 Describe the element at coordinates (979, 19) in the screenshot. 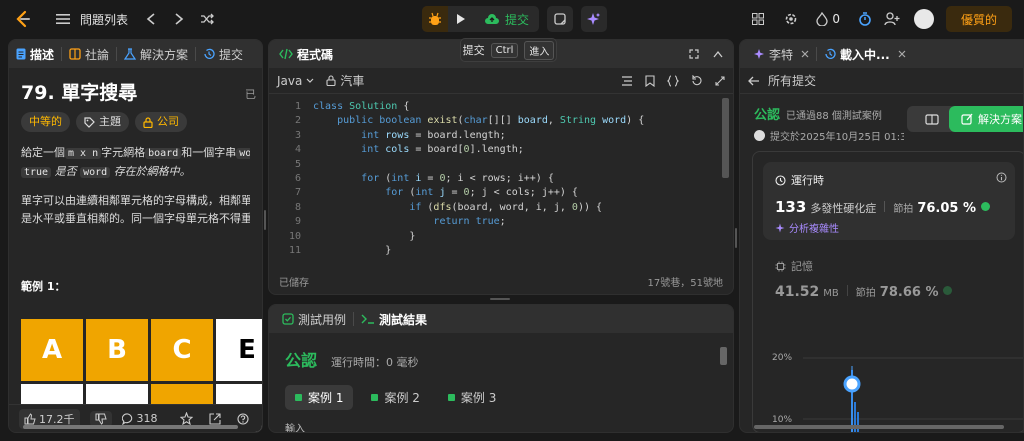

I see `premium-button: 優質的` at that location.